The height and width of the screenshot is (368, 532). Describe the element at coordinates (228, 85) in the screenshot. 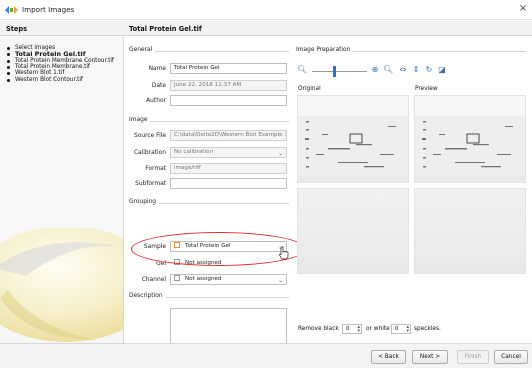

I see `date-field: June 22, 2018 11:37 AM` at that location.